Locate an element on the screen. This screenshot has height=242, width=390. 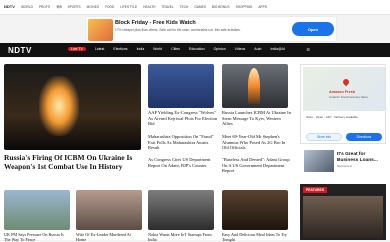
map-image: Amazon Fresh Amazon Fresh Grocery Store is located at coordinates (344, 89).